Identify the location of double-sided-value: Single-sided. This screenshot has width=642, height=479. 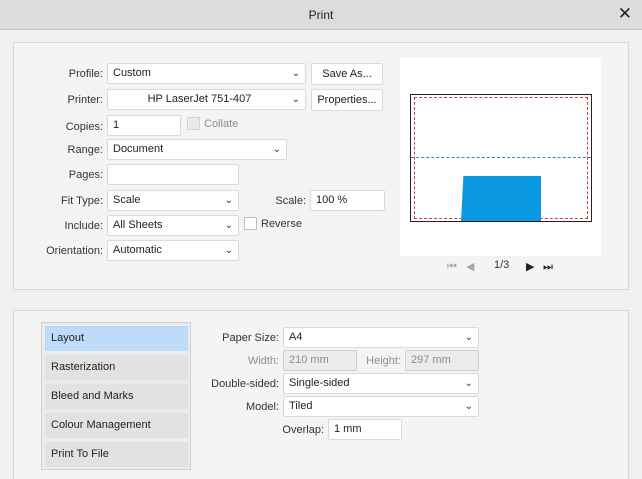
(319, 383).